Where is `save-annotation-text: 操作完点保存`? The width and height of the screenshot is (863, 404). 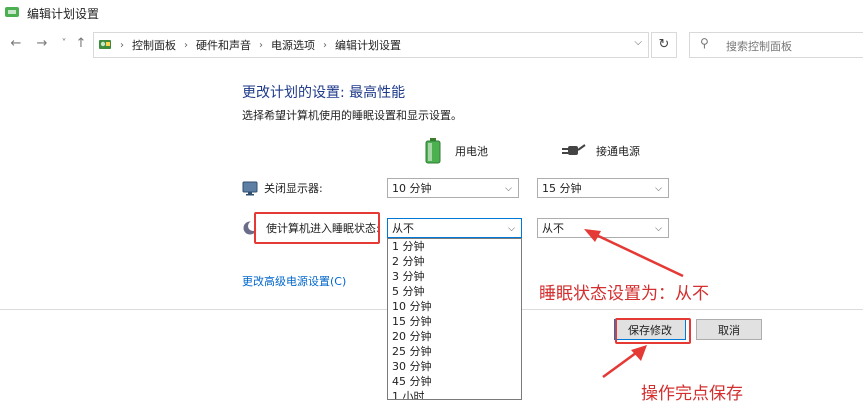 save-annotation-text: 操作完点保存 is located at coordinates (692, 394).